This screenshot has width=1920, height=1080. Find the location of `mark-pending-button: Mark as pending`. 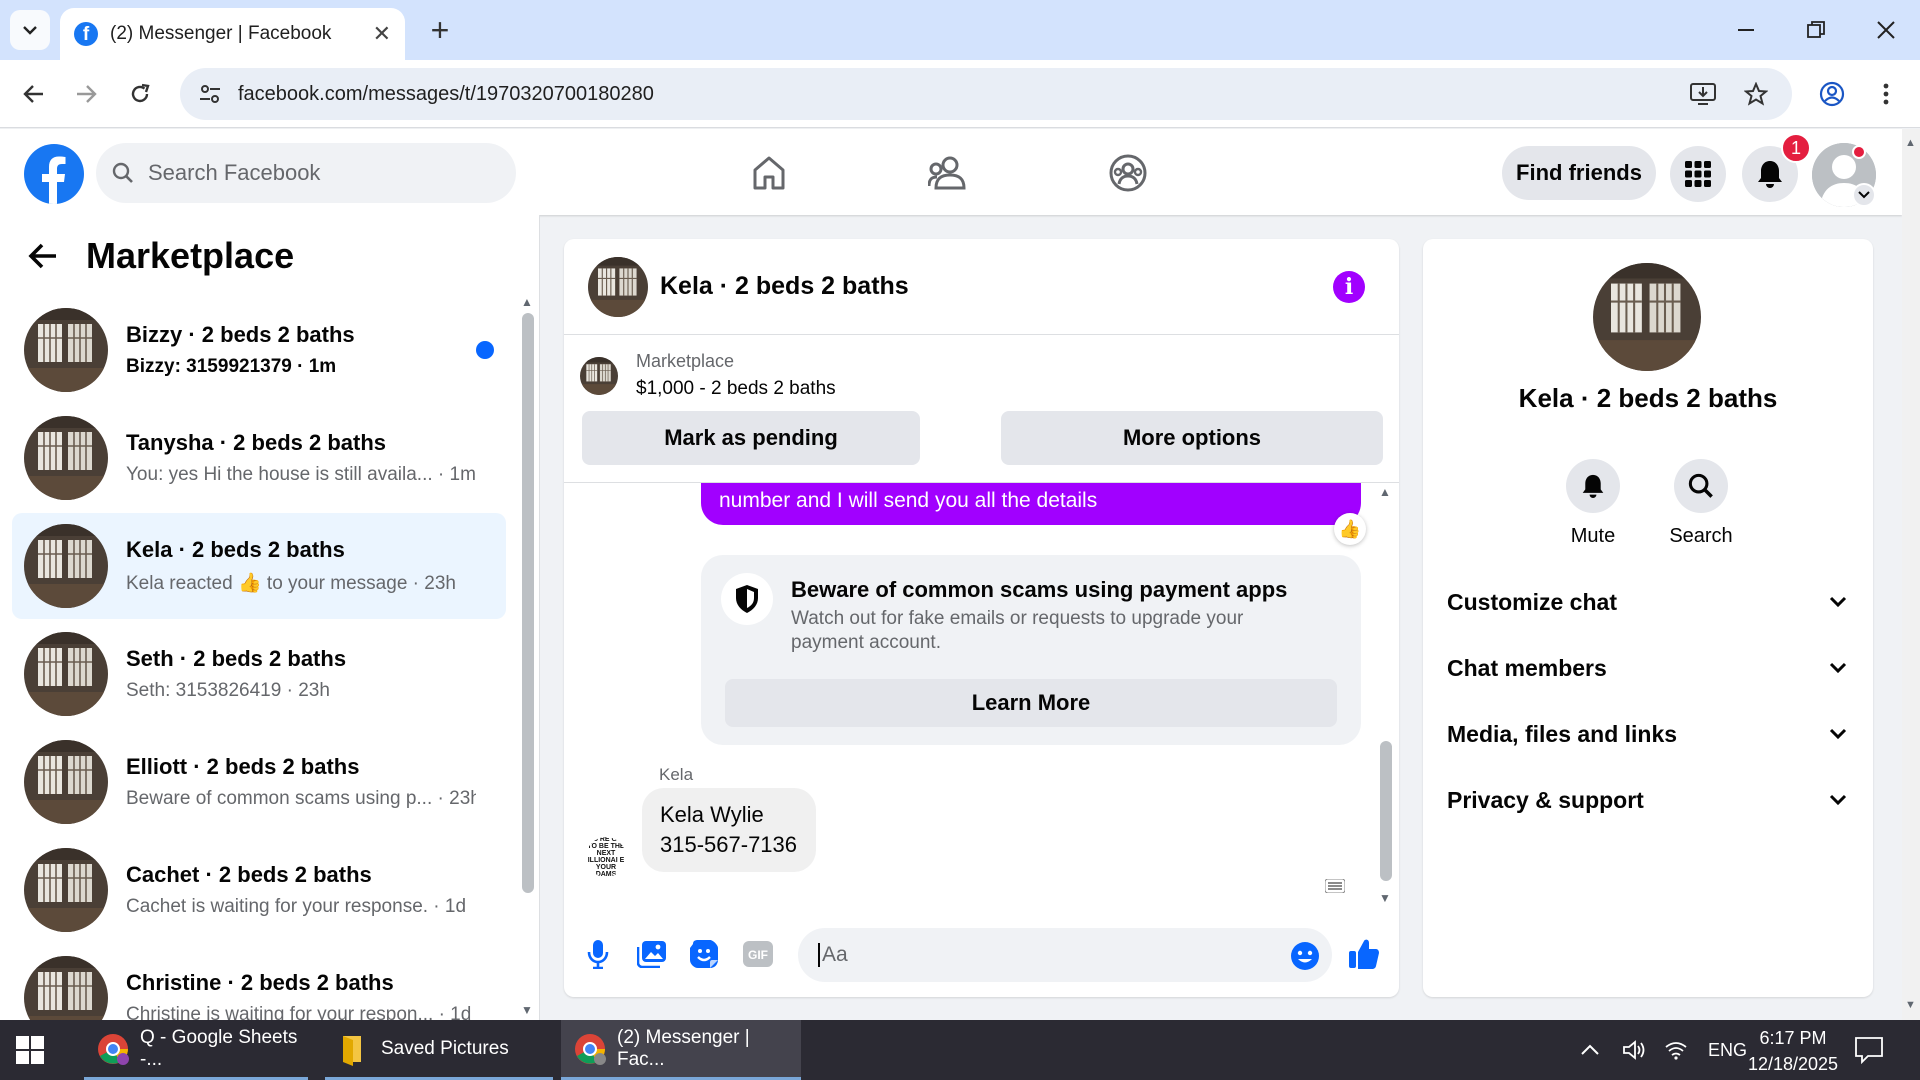

mark-pending-button: Mark as pending is located at coordinates (751, 438).